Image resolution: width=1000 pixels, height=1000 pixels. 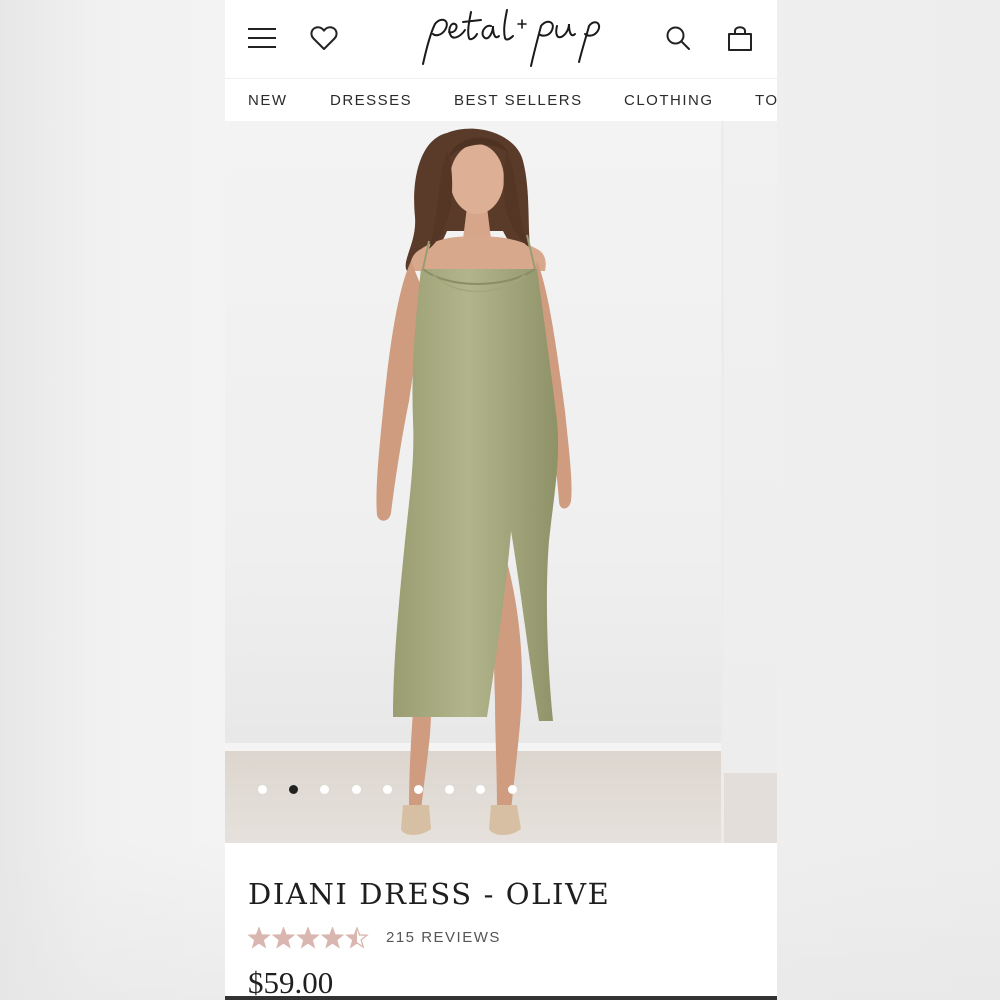 What do you see at coordinates (371, 100) in the screenshot?
I see `nav-item-dresses: DRESSES` at bounding box center [371, 100].